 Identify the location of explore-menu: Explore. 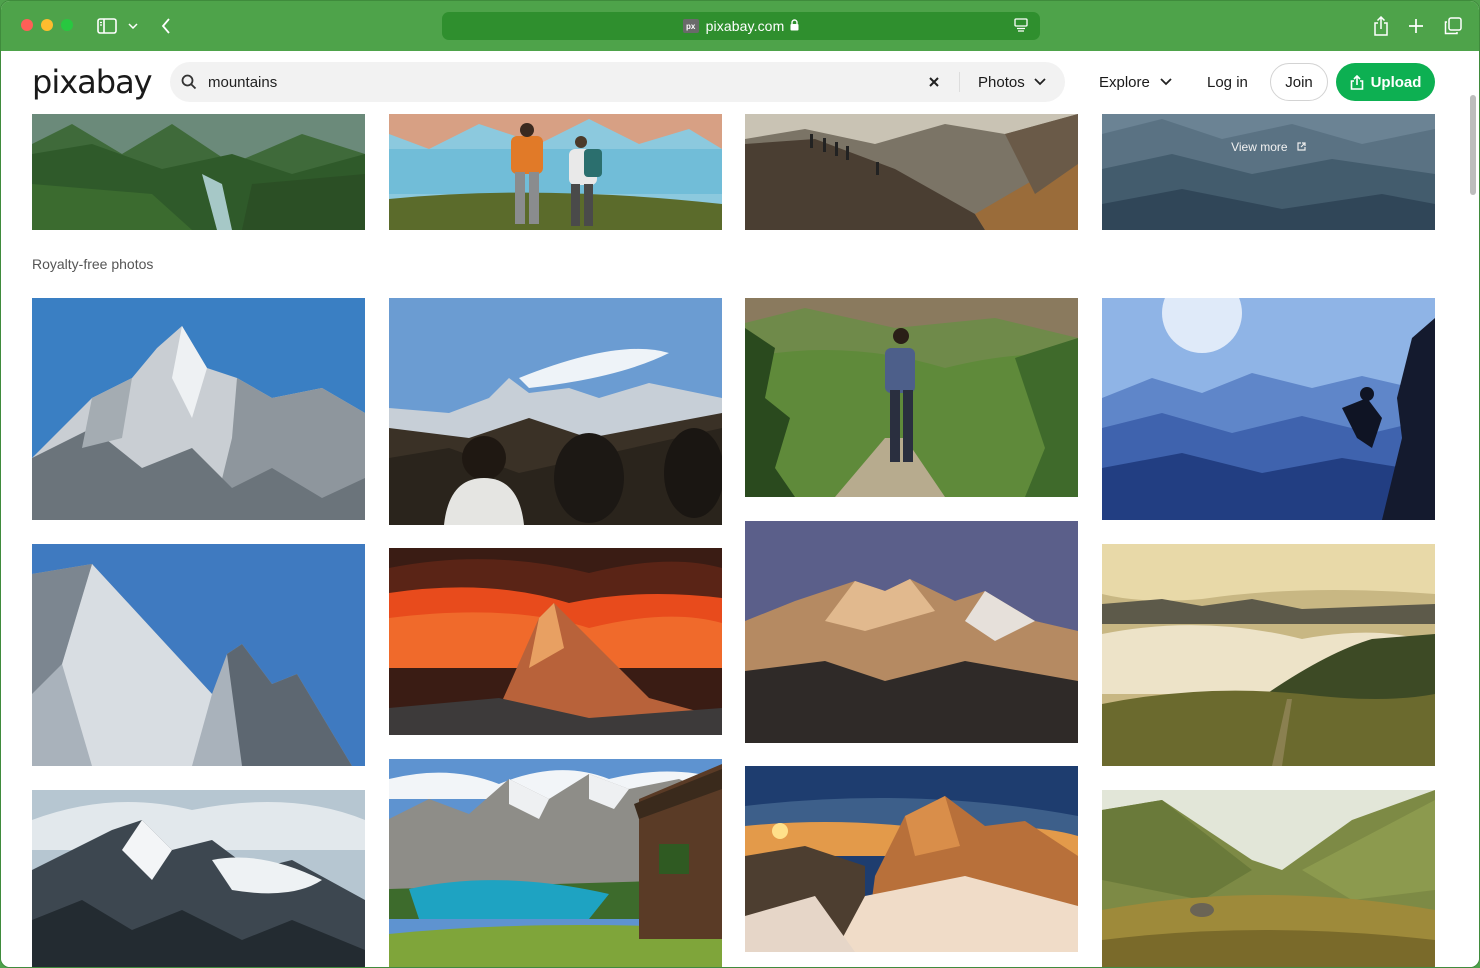
(1135, 82).